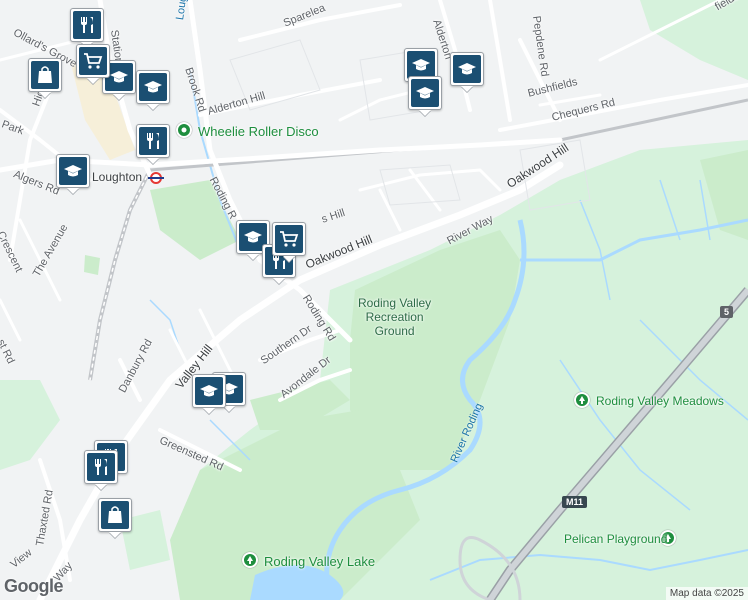 The width and height of the screenshot is (748, 600). What do you see at coordinates (575, 502) in the screenshot?
I see `m11-shield: M11` at bounding box center [575, 502].